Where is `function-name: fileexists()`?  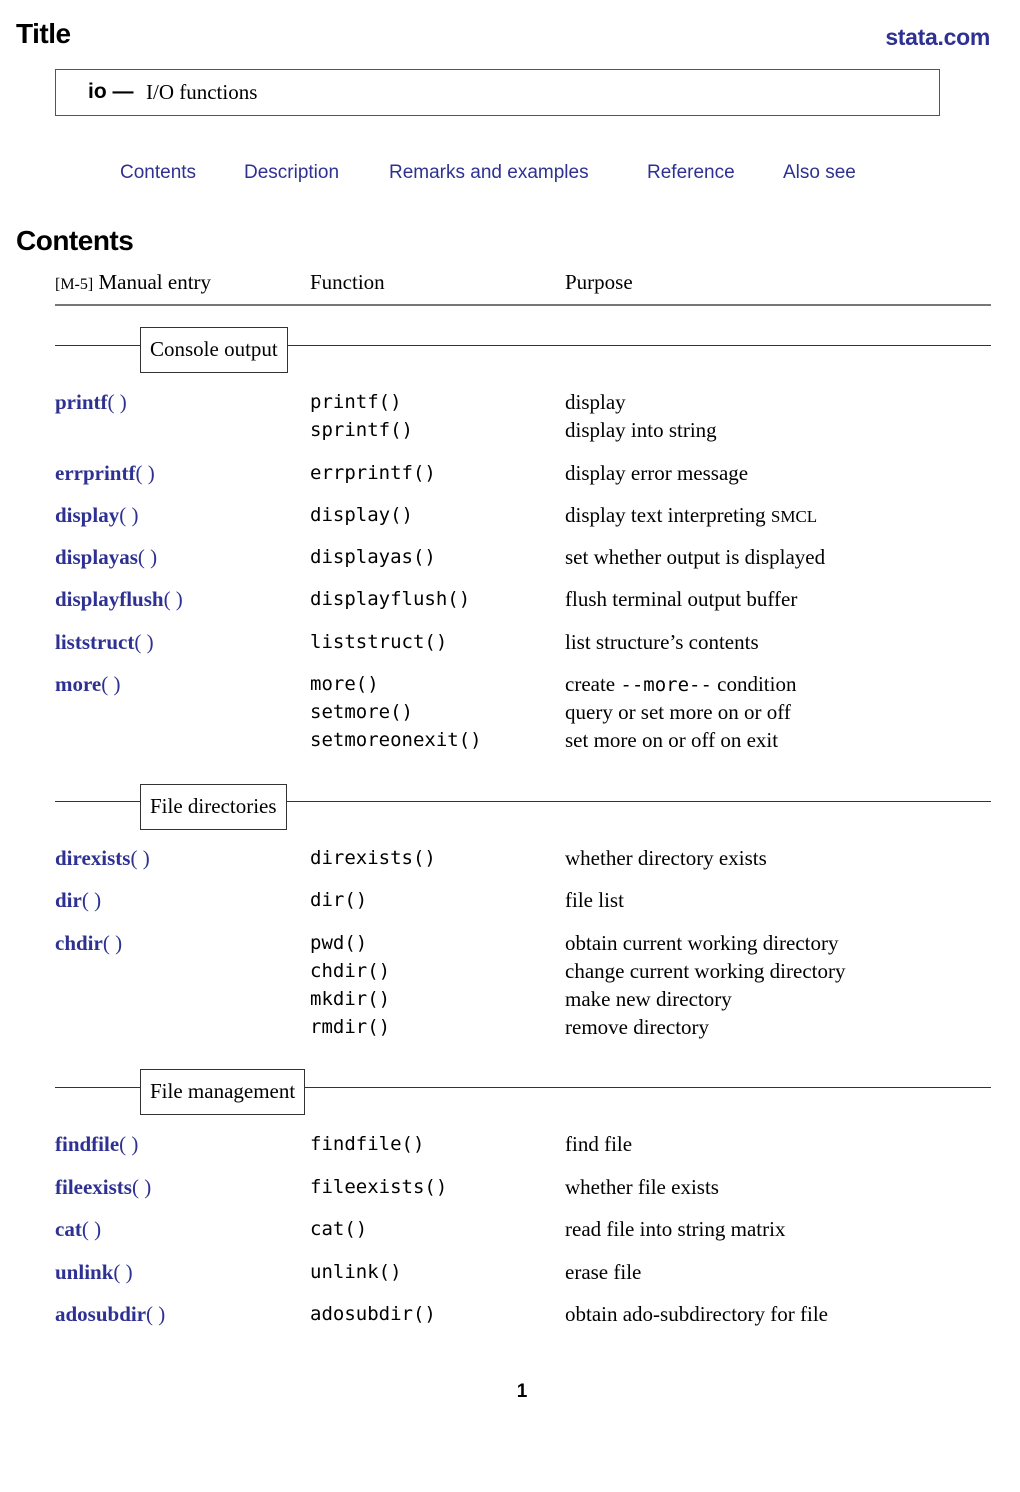
function-name: fileexists() is located at coordinates (379, 1187).